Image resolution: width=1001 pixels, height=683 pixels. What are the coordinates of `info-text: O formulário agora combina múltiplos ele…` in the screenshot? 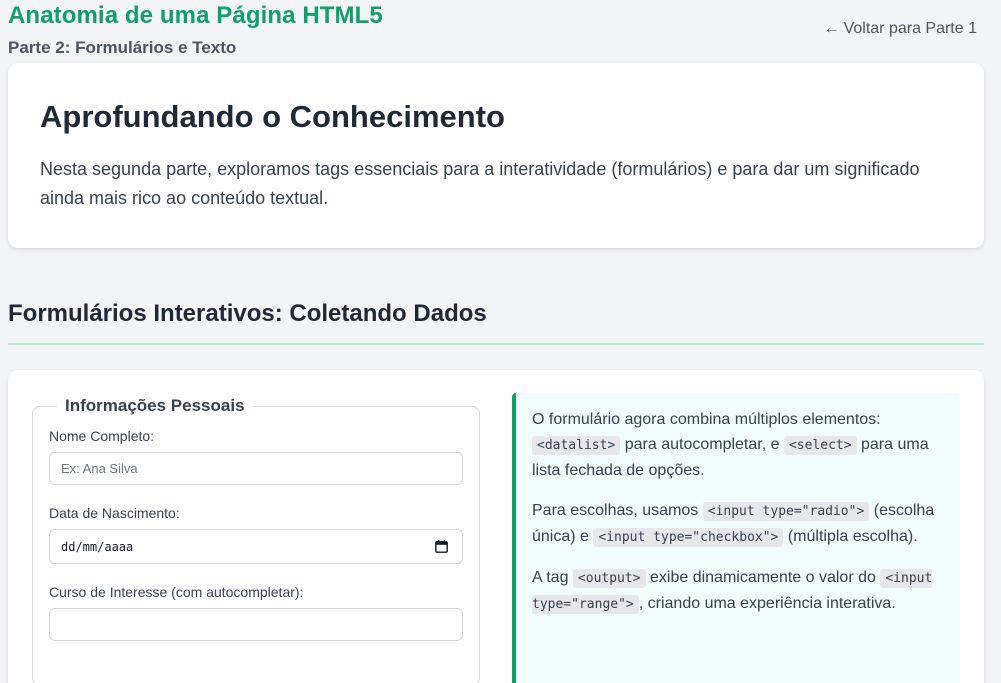 It's located at (706, 419).